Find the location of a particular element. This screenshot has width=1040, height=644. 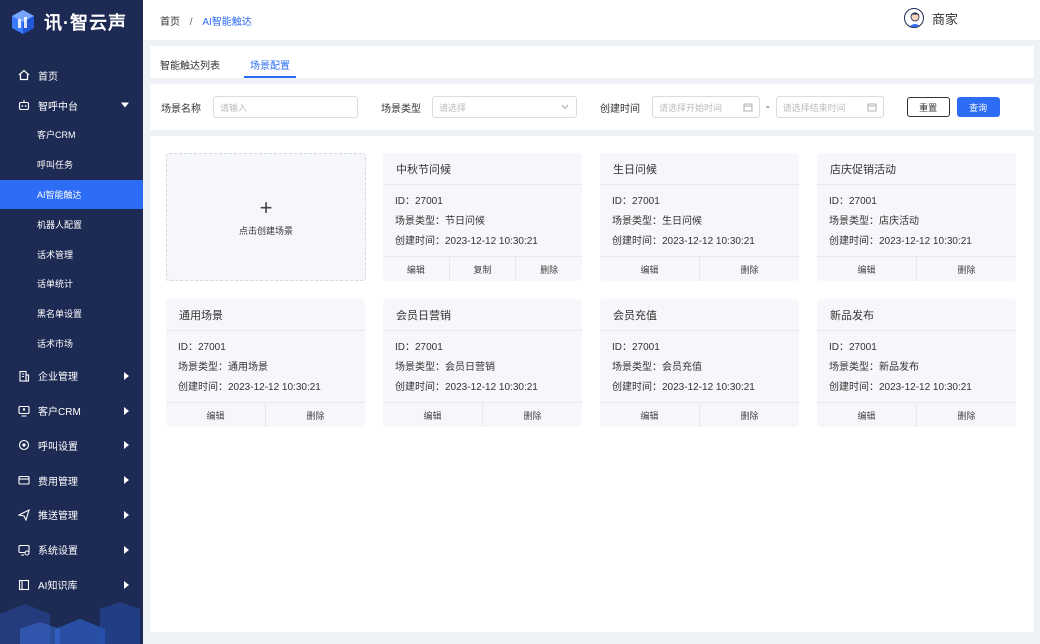

user-menu: 商家 is located at coordinates (930, 18).